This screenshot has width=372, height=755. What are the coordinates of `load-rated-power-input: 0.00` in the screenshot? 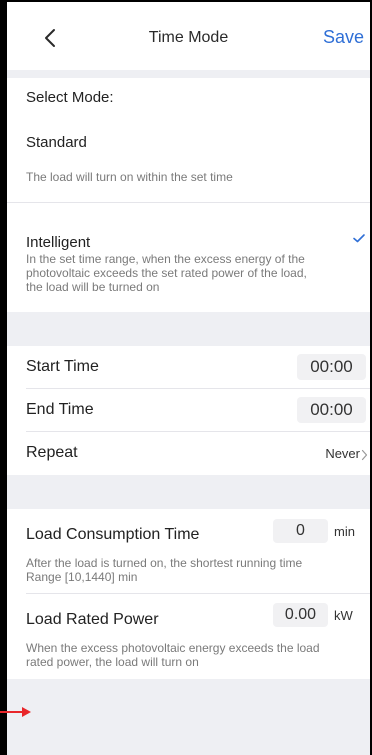 It's located at (300, 615).